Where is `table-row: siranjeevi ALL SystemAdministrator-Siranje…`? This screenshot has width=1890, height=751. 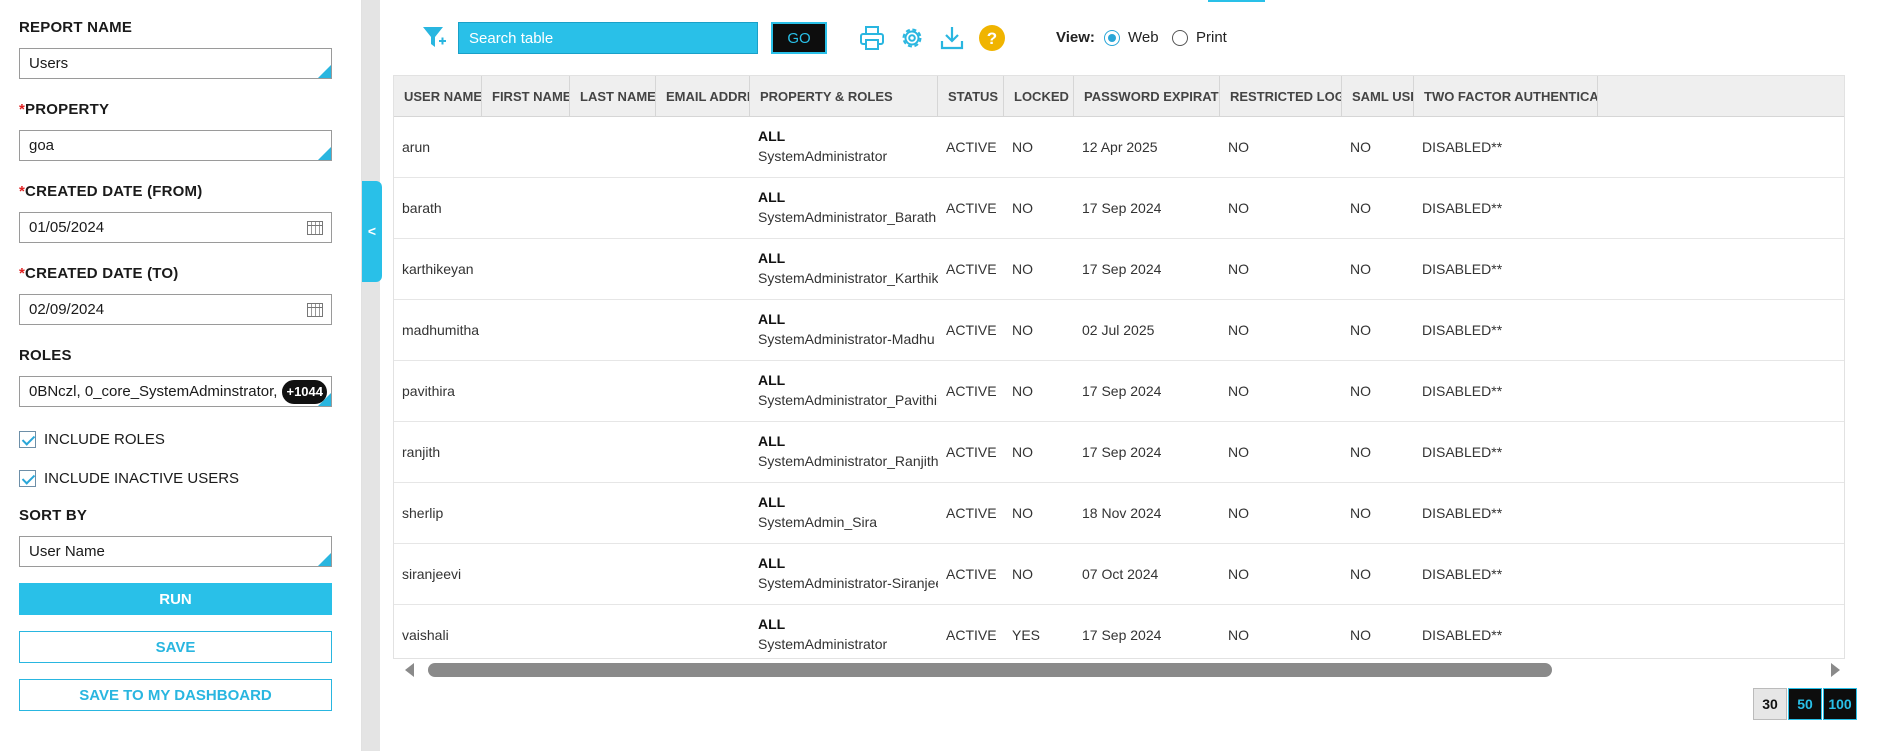 table-row: siranjeevi ALL SystemAdministrator-Siranje… is located at coordinates (1119, 574).